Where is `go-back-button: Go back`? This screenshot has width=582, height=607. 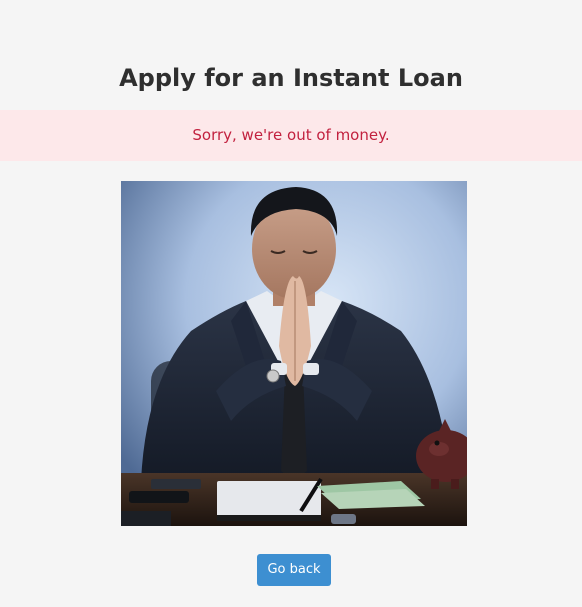 go-back-button: Go back is located at coordinates (294, 570).